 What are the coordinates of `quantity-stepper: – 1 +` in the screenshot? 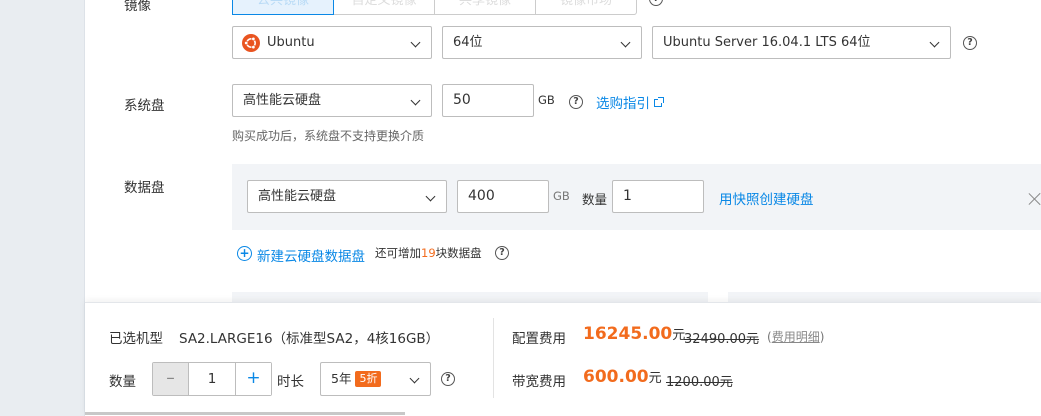 It's located at (212, 379).